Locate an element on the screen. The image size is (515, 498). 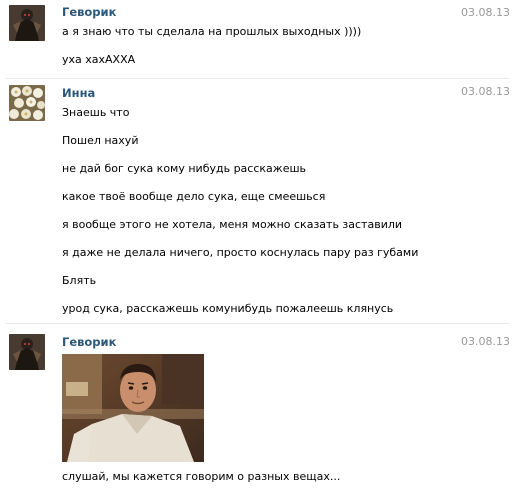
white-flowers-avatar is located at coordinates (27, 103).